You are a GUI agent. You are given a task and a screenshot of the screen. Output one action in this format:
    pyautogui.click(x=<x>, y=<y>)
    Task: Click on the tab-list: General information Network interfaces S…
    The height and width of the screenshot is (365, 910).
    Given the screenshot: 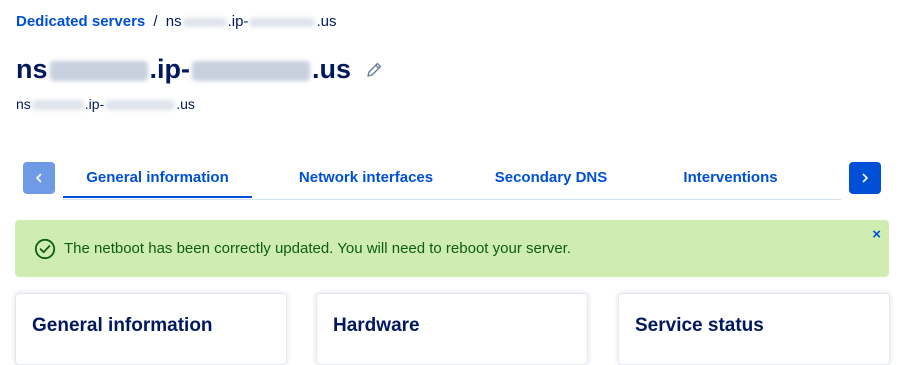 What is the action you would take?
    pyautogui.click(x=452, y=181)
    